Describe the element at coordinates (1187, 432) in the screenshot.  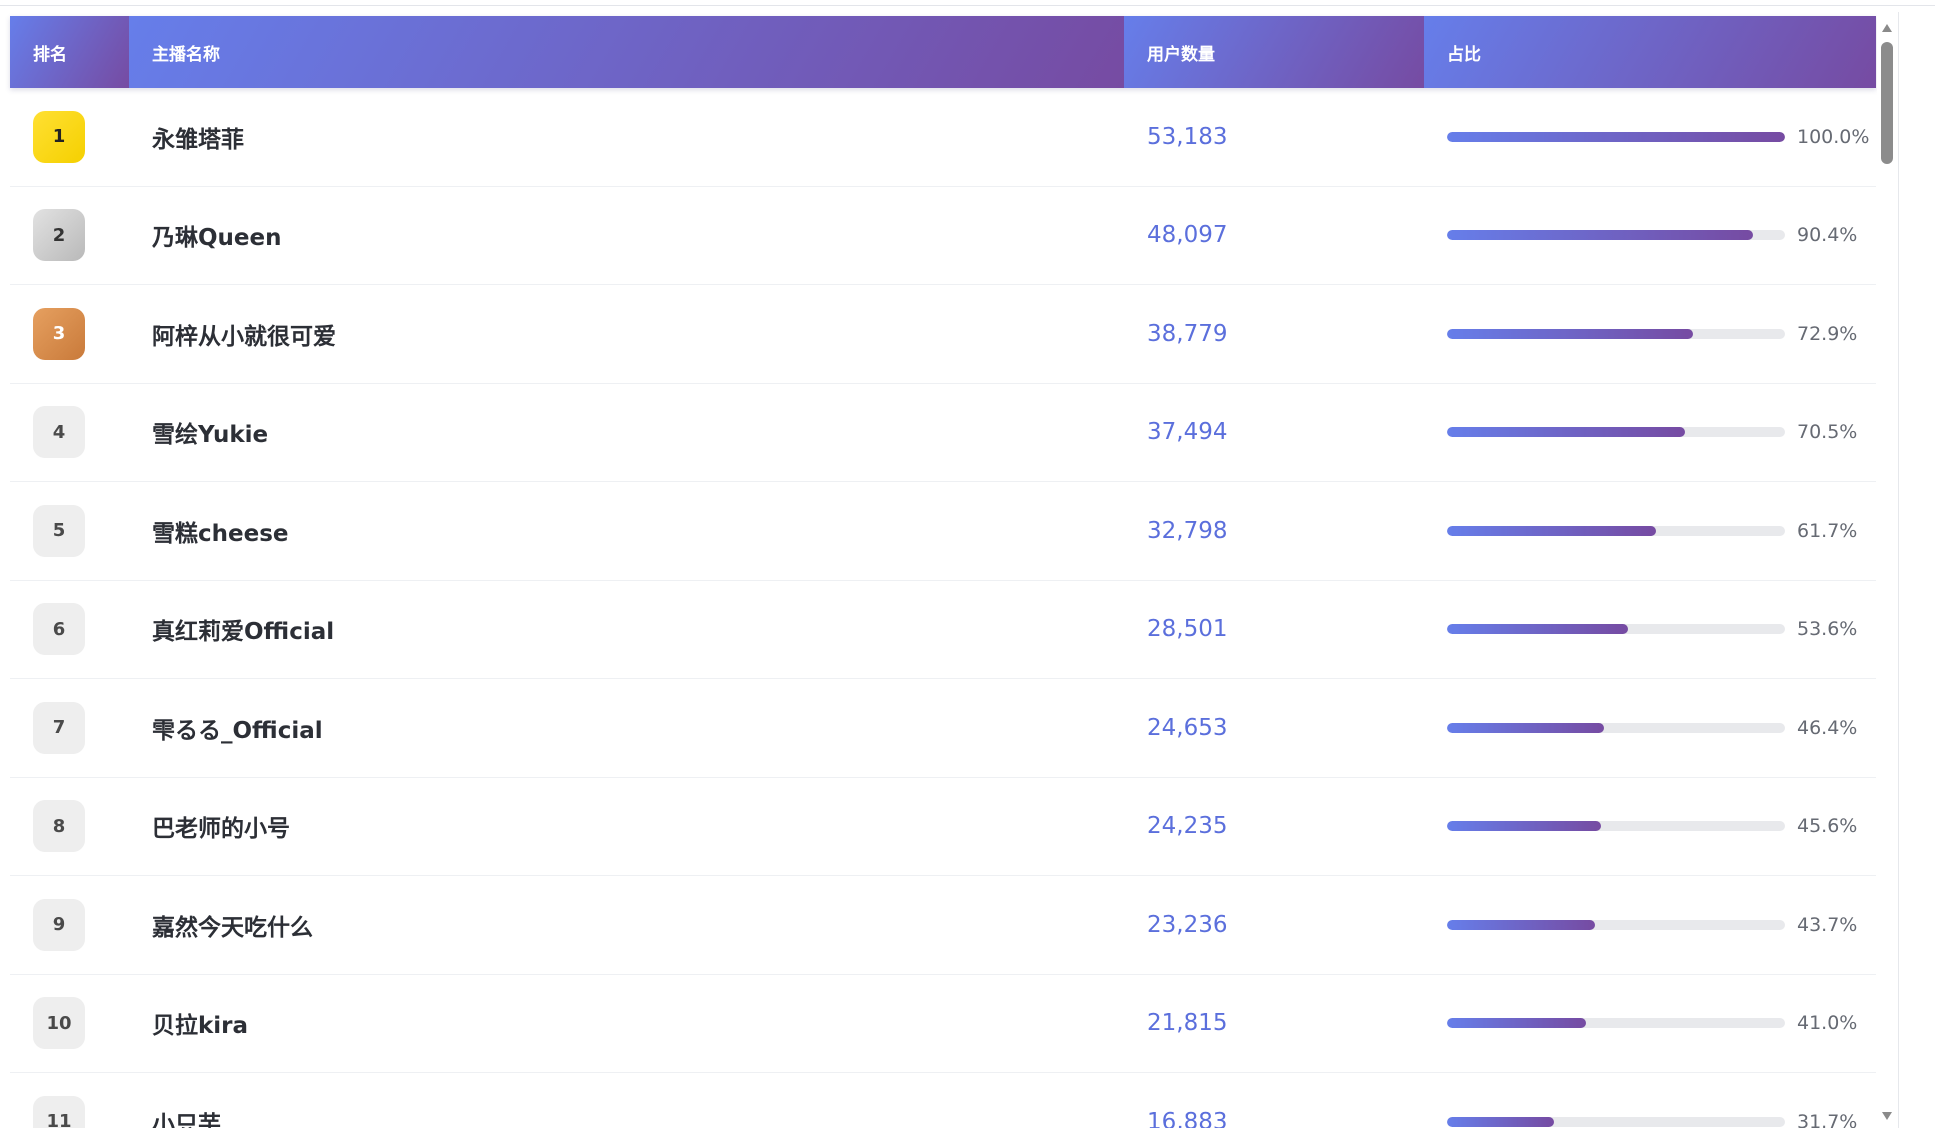
I see `user-count: 37,494` at that location.